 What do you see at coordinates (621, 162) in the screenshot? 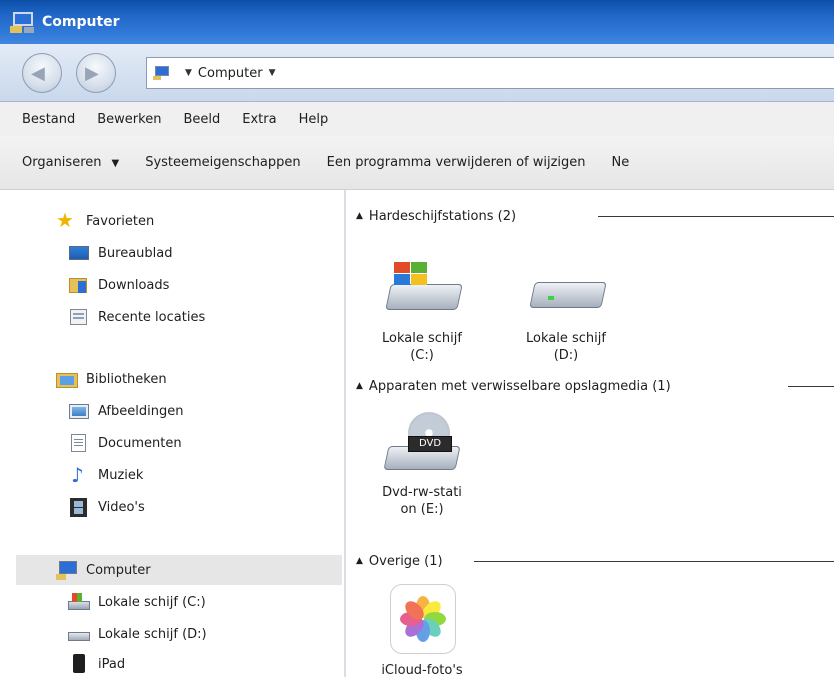
I see `more-command-button: Ne` at bounding box center [621, 162].